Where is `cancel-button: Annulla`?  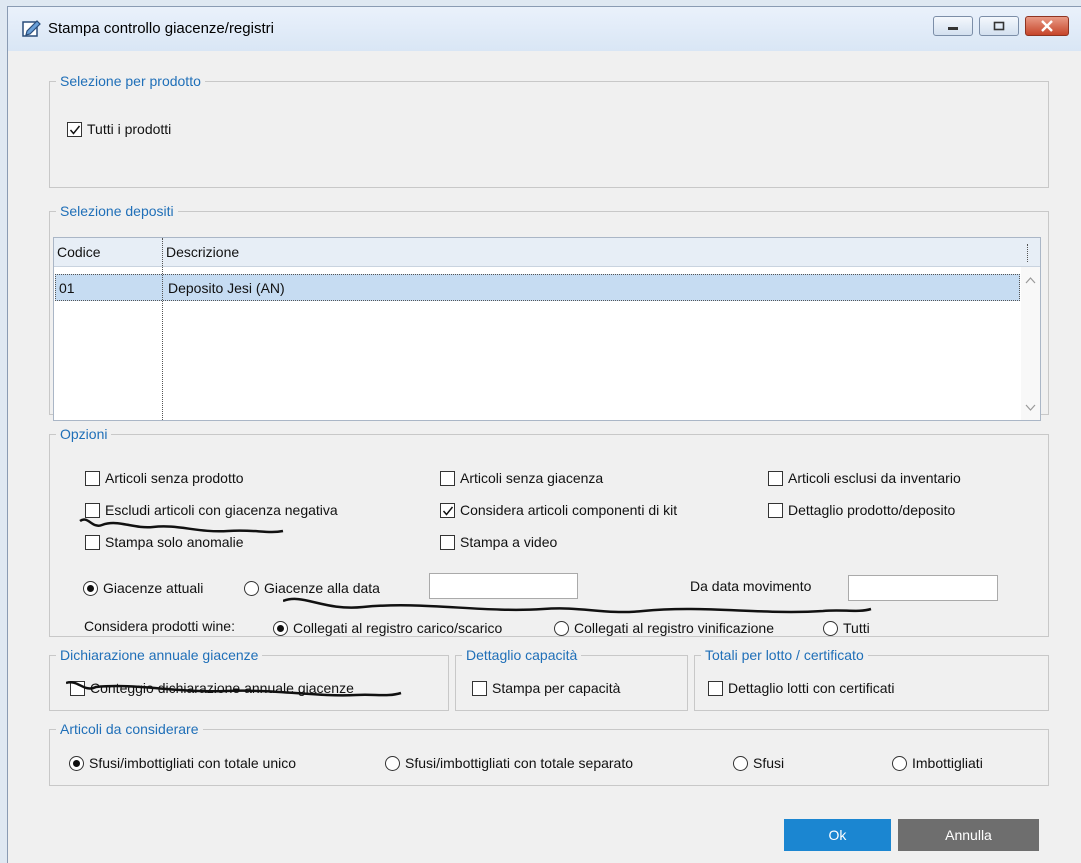
cancel-button: Annulla is located at coordinates (968, 835).